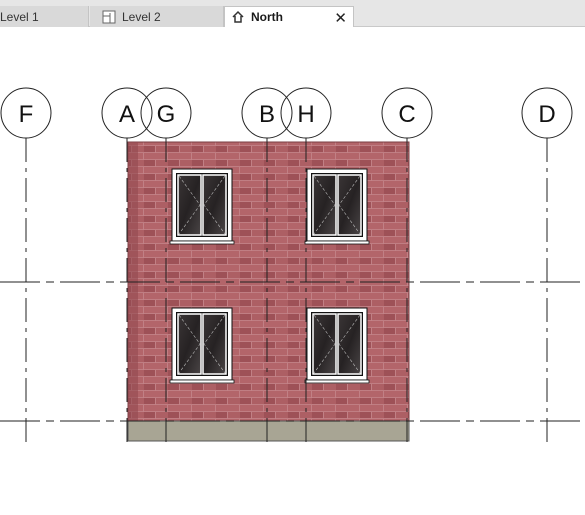 The height and width of the screenshot is (515, 585). What do you see at coordinates (127, 114) in the screenshot?
I see `grid-label-a: A` at bounding box center [127, 114].